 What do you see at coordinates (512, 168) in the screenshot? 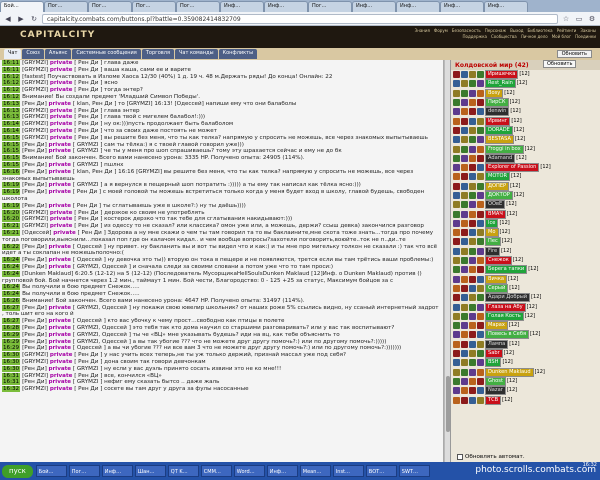
I see `user-name: Explorer of Passion` at bounding box center [512, 168].